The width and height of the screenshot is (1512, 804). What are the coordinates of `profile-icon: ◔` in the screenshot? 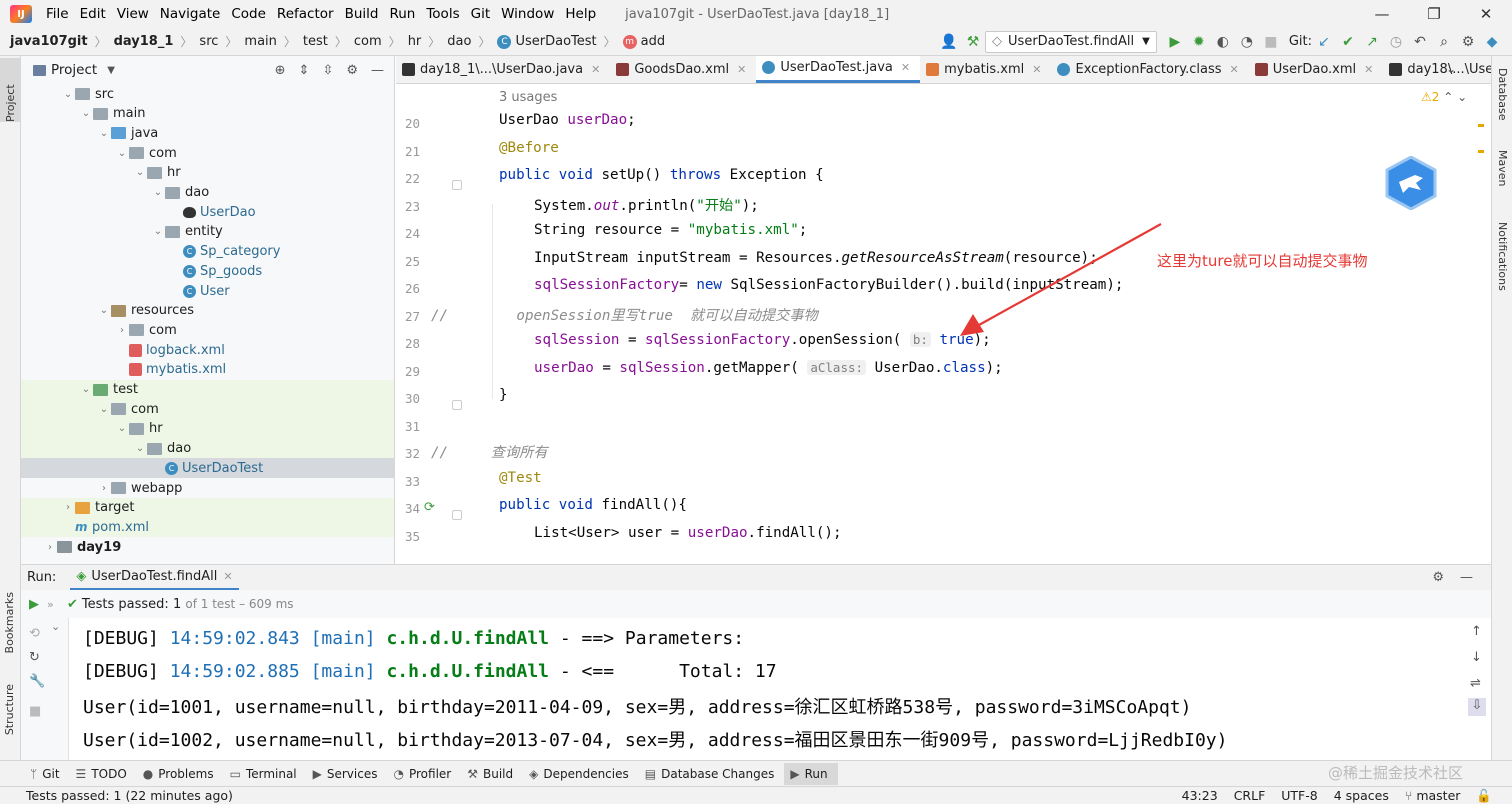 It's located at (1247, 42).